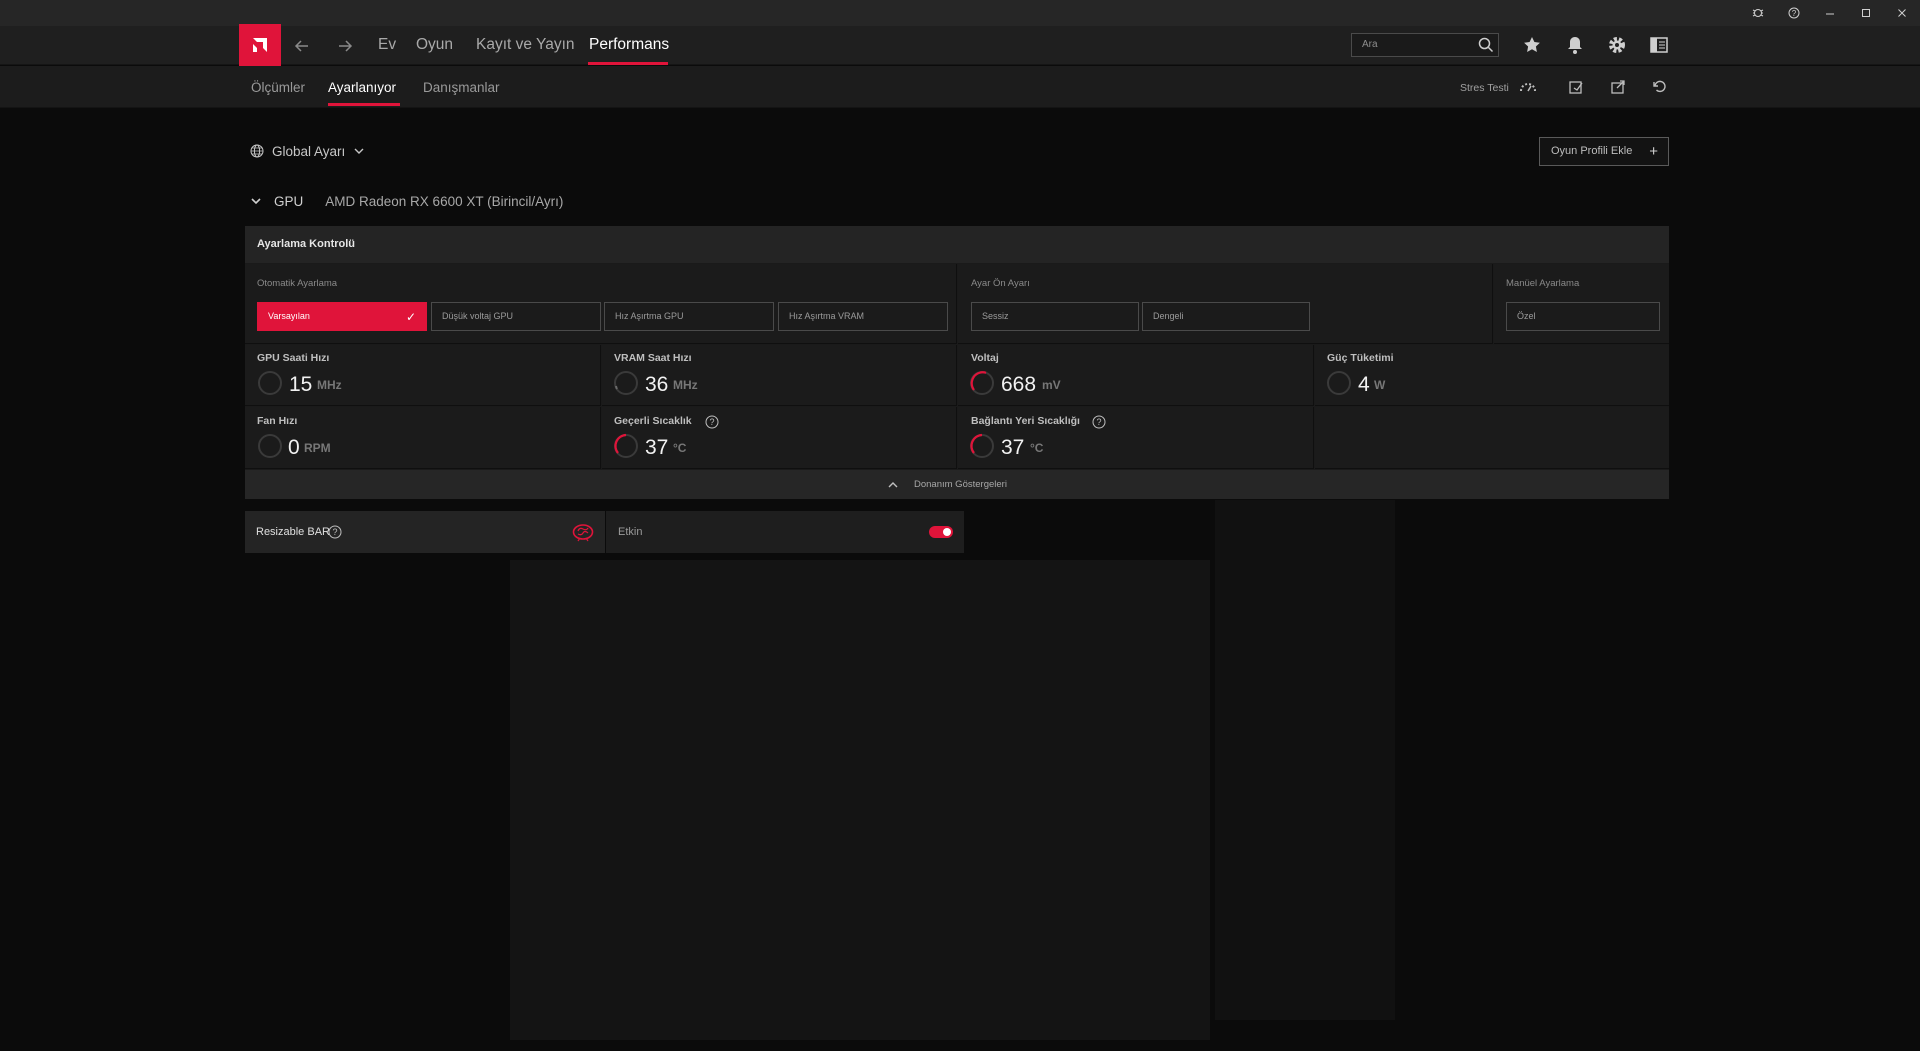 This screenshot has width=1920, height=1051. Describe the element at coordinates (297, 283) in the screenshot. I see `auto-tuning-label: Otomatik Ayarlama` at that location.